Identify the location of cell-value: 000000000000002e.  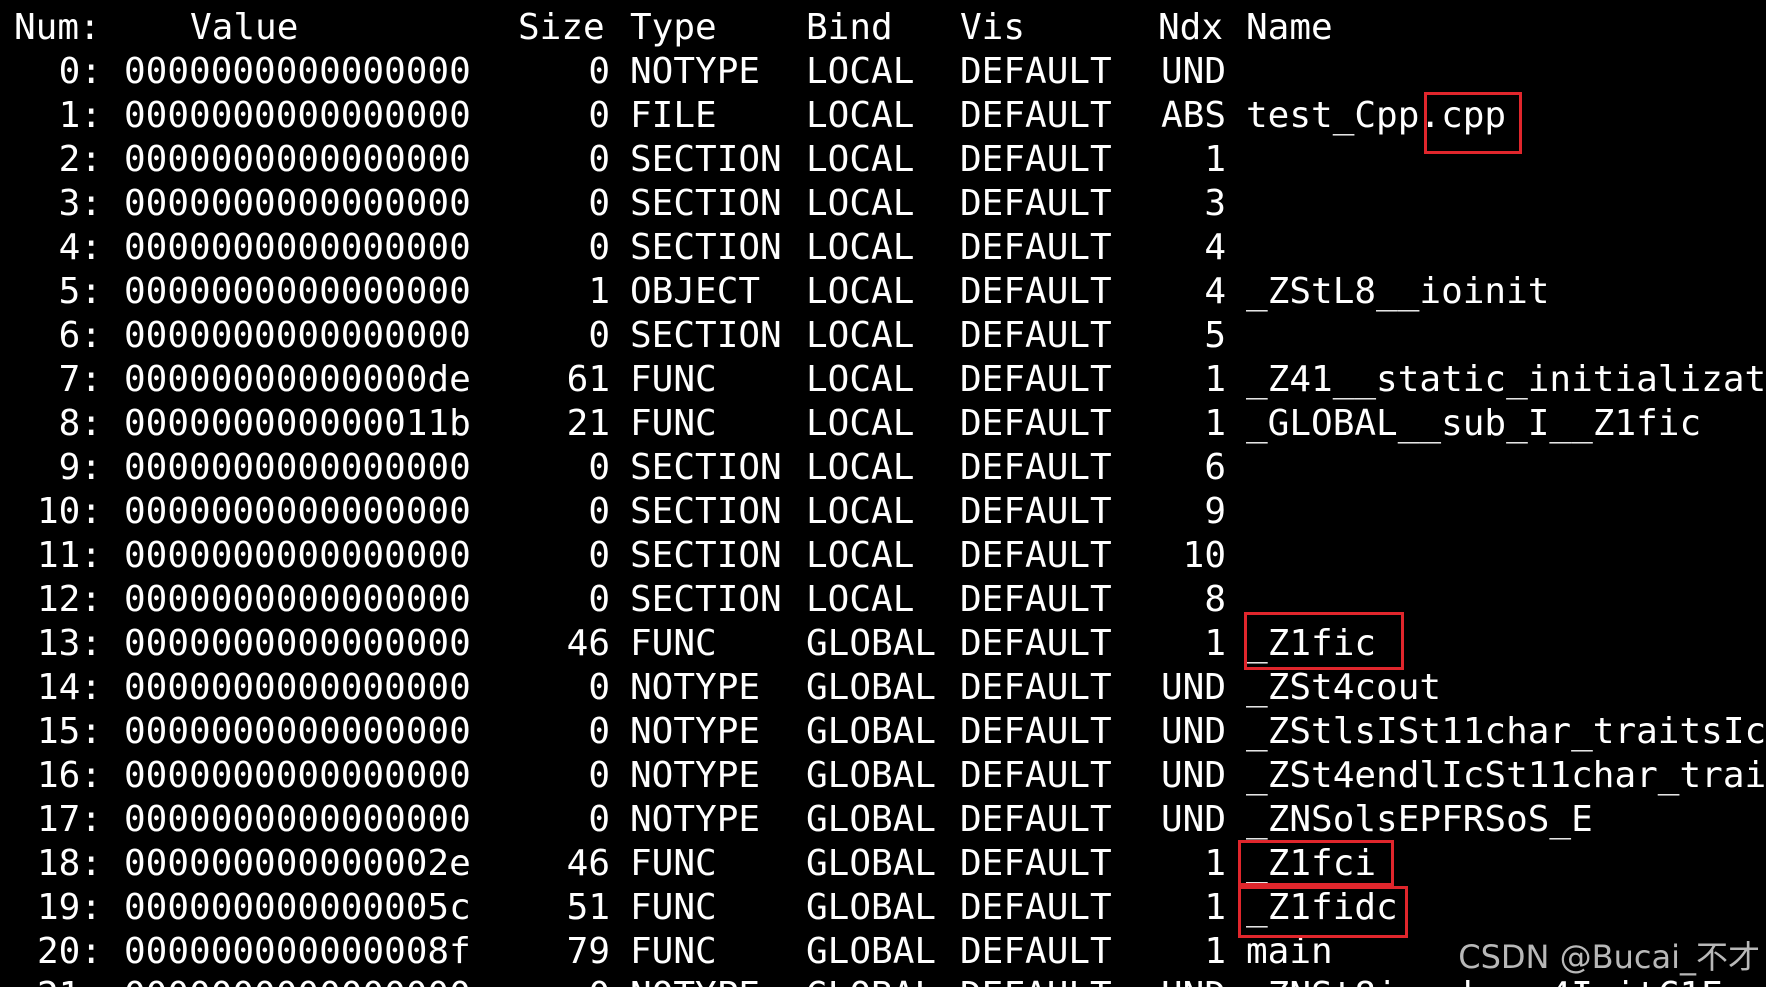
(297, 863).